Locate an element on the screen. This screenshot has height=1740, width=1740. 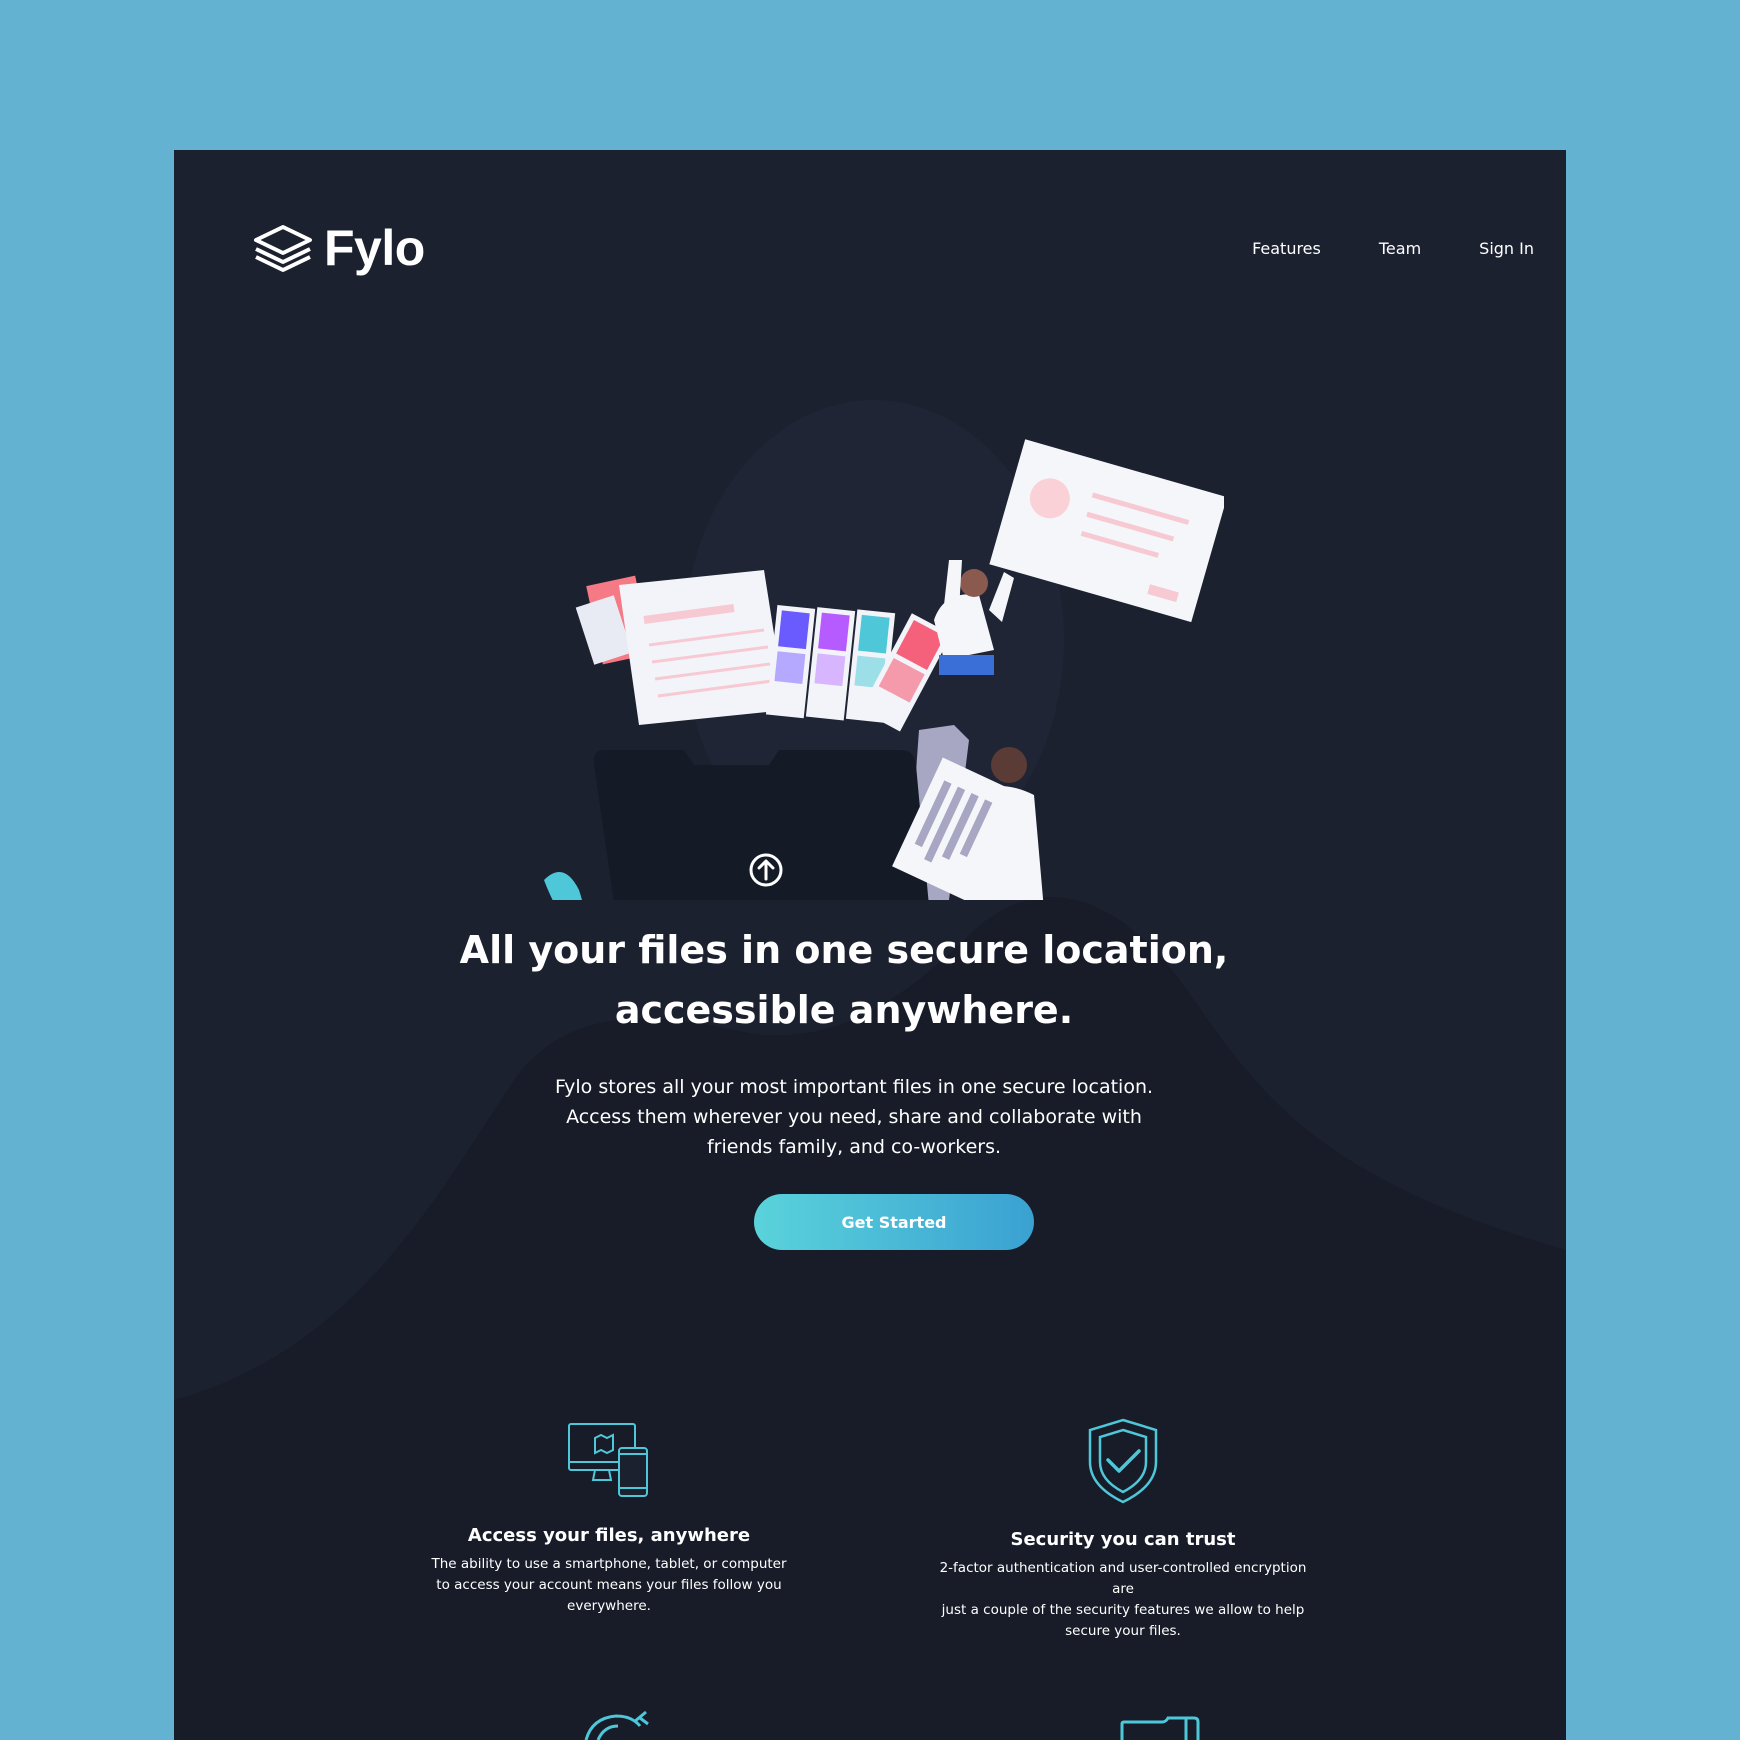
layers-logo-icon is located at coordinates (283, 248).